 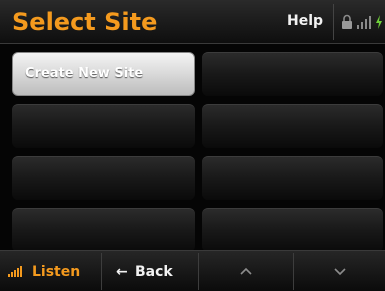 I want to click on back-label: Back, so click(x=154, y=272).